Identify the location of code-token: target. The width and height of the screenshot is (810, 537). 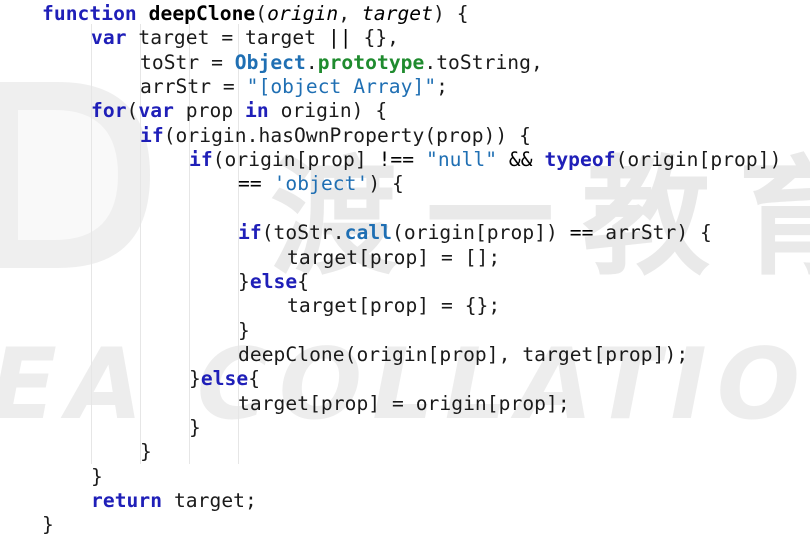
(397, 13).